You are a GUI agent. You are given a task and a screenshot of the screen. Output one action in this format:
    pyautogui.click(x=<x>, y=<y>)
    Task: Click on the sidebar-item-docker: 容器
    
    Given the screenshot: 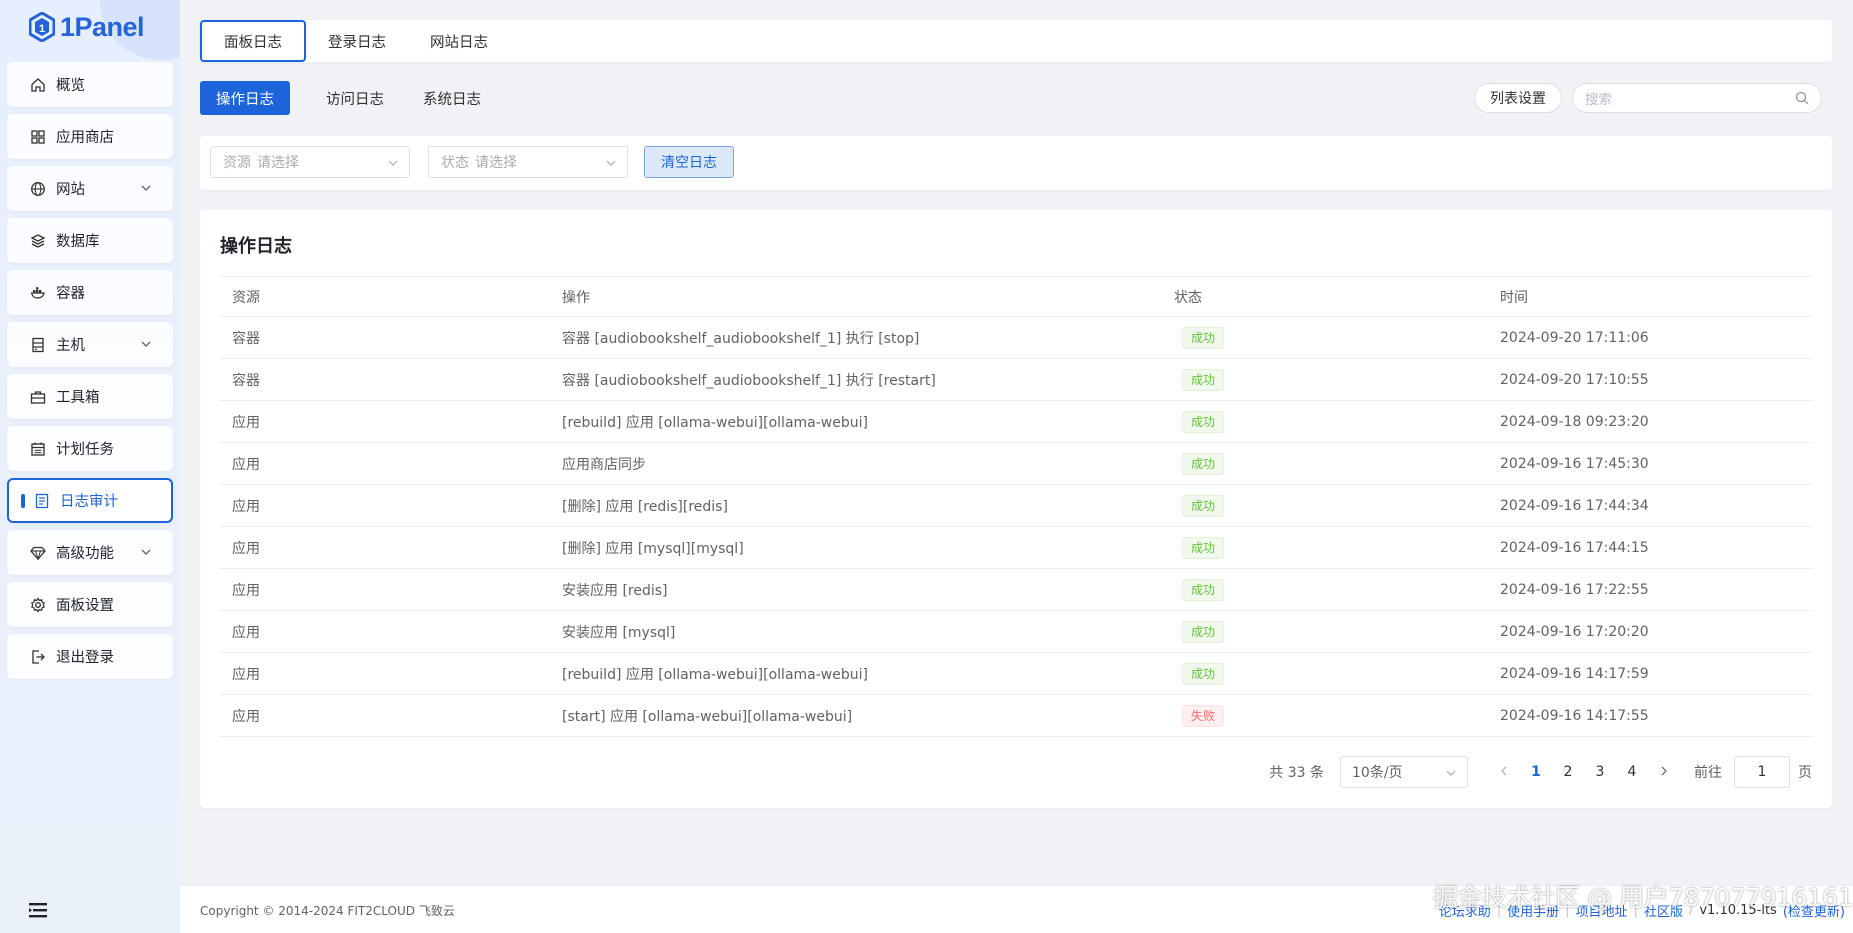 What is the action you would take?
    pyautogui.click(x=90, y=292)
    